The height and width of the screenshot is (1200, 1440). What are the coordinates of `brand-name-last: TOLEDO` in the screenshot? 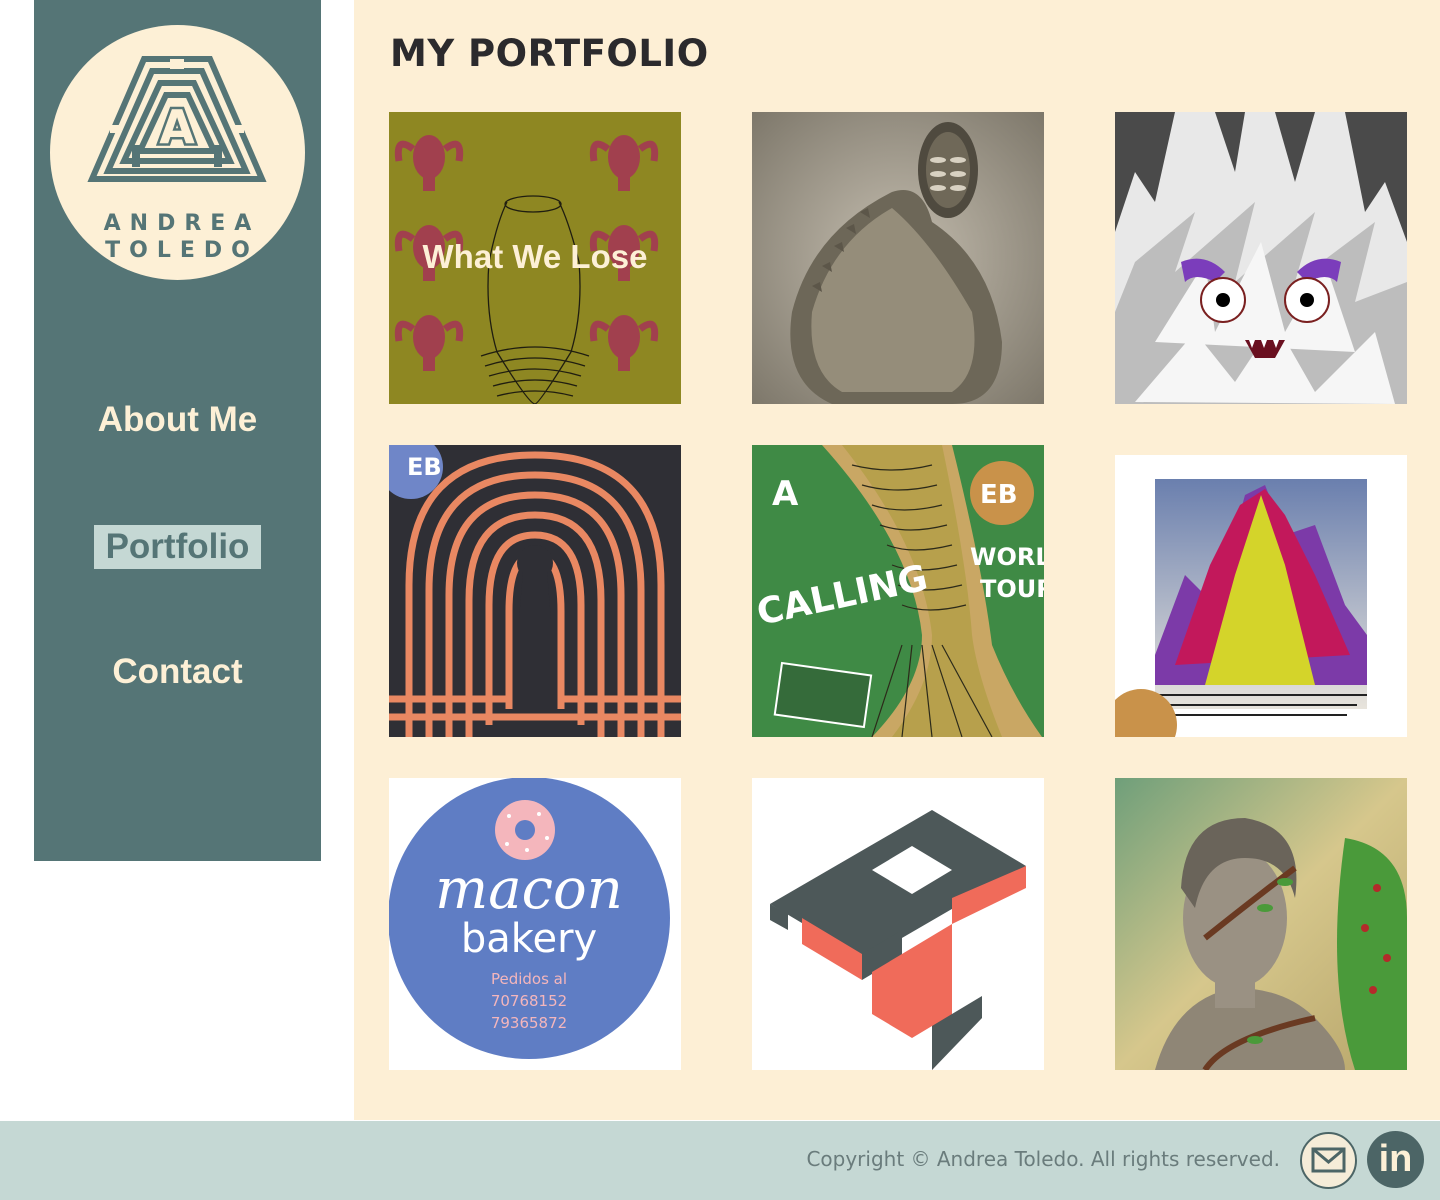 It's located at (182, 250).